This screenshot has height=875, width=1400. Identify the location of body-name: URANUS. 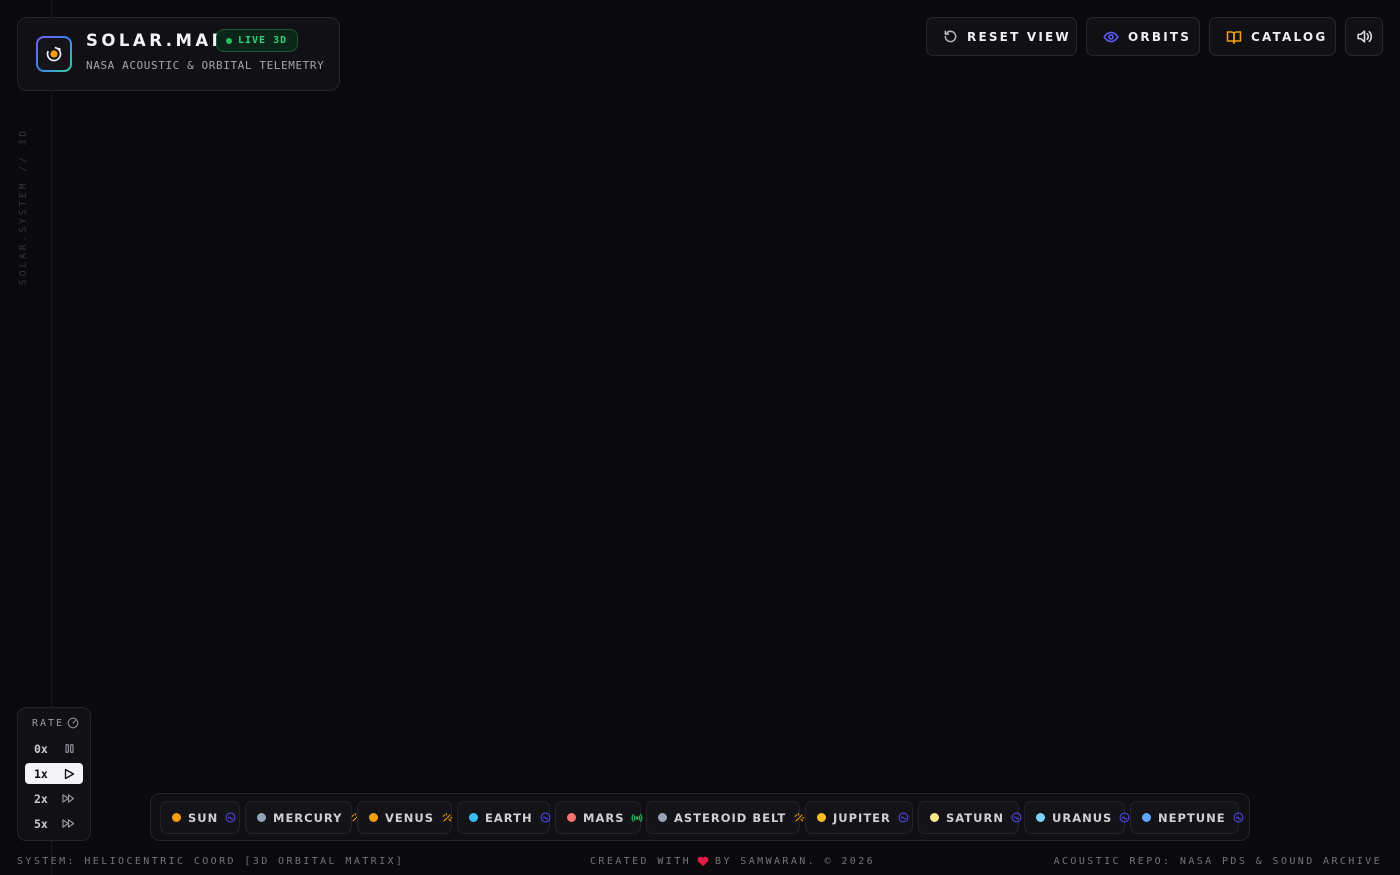
(1082, 817).